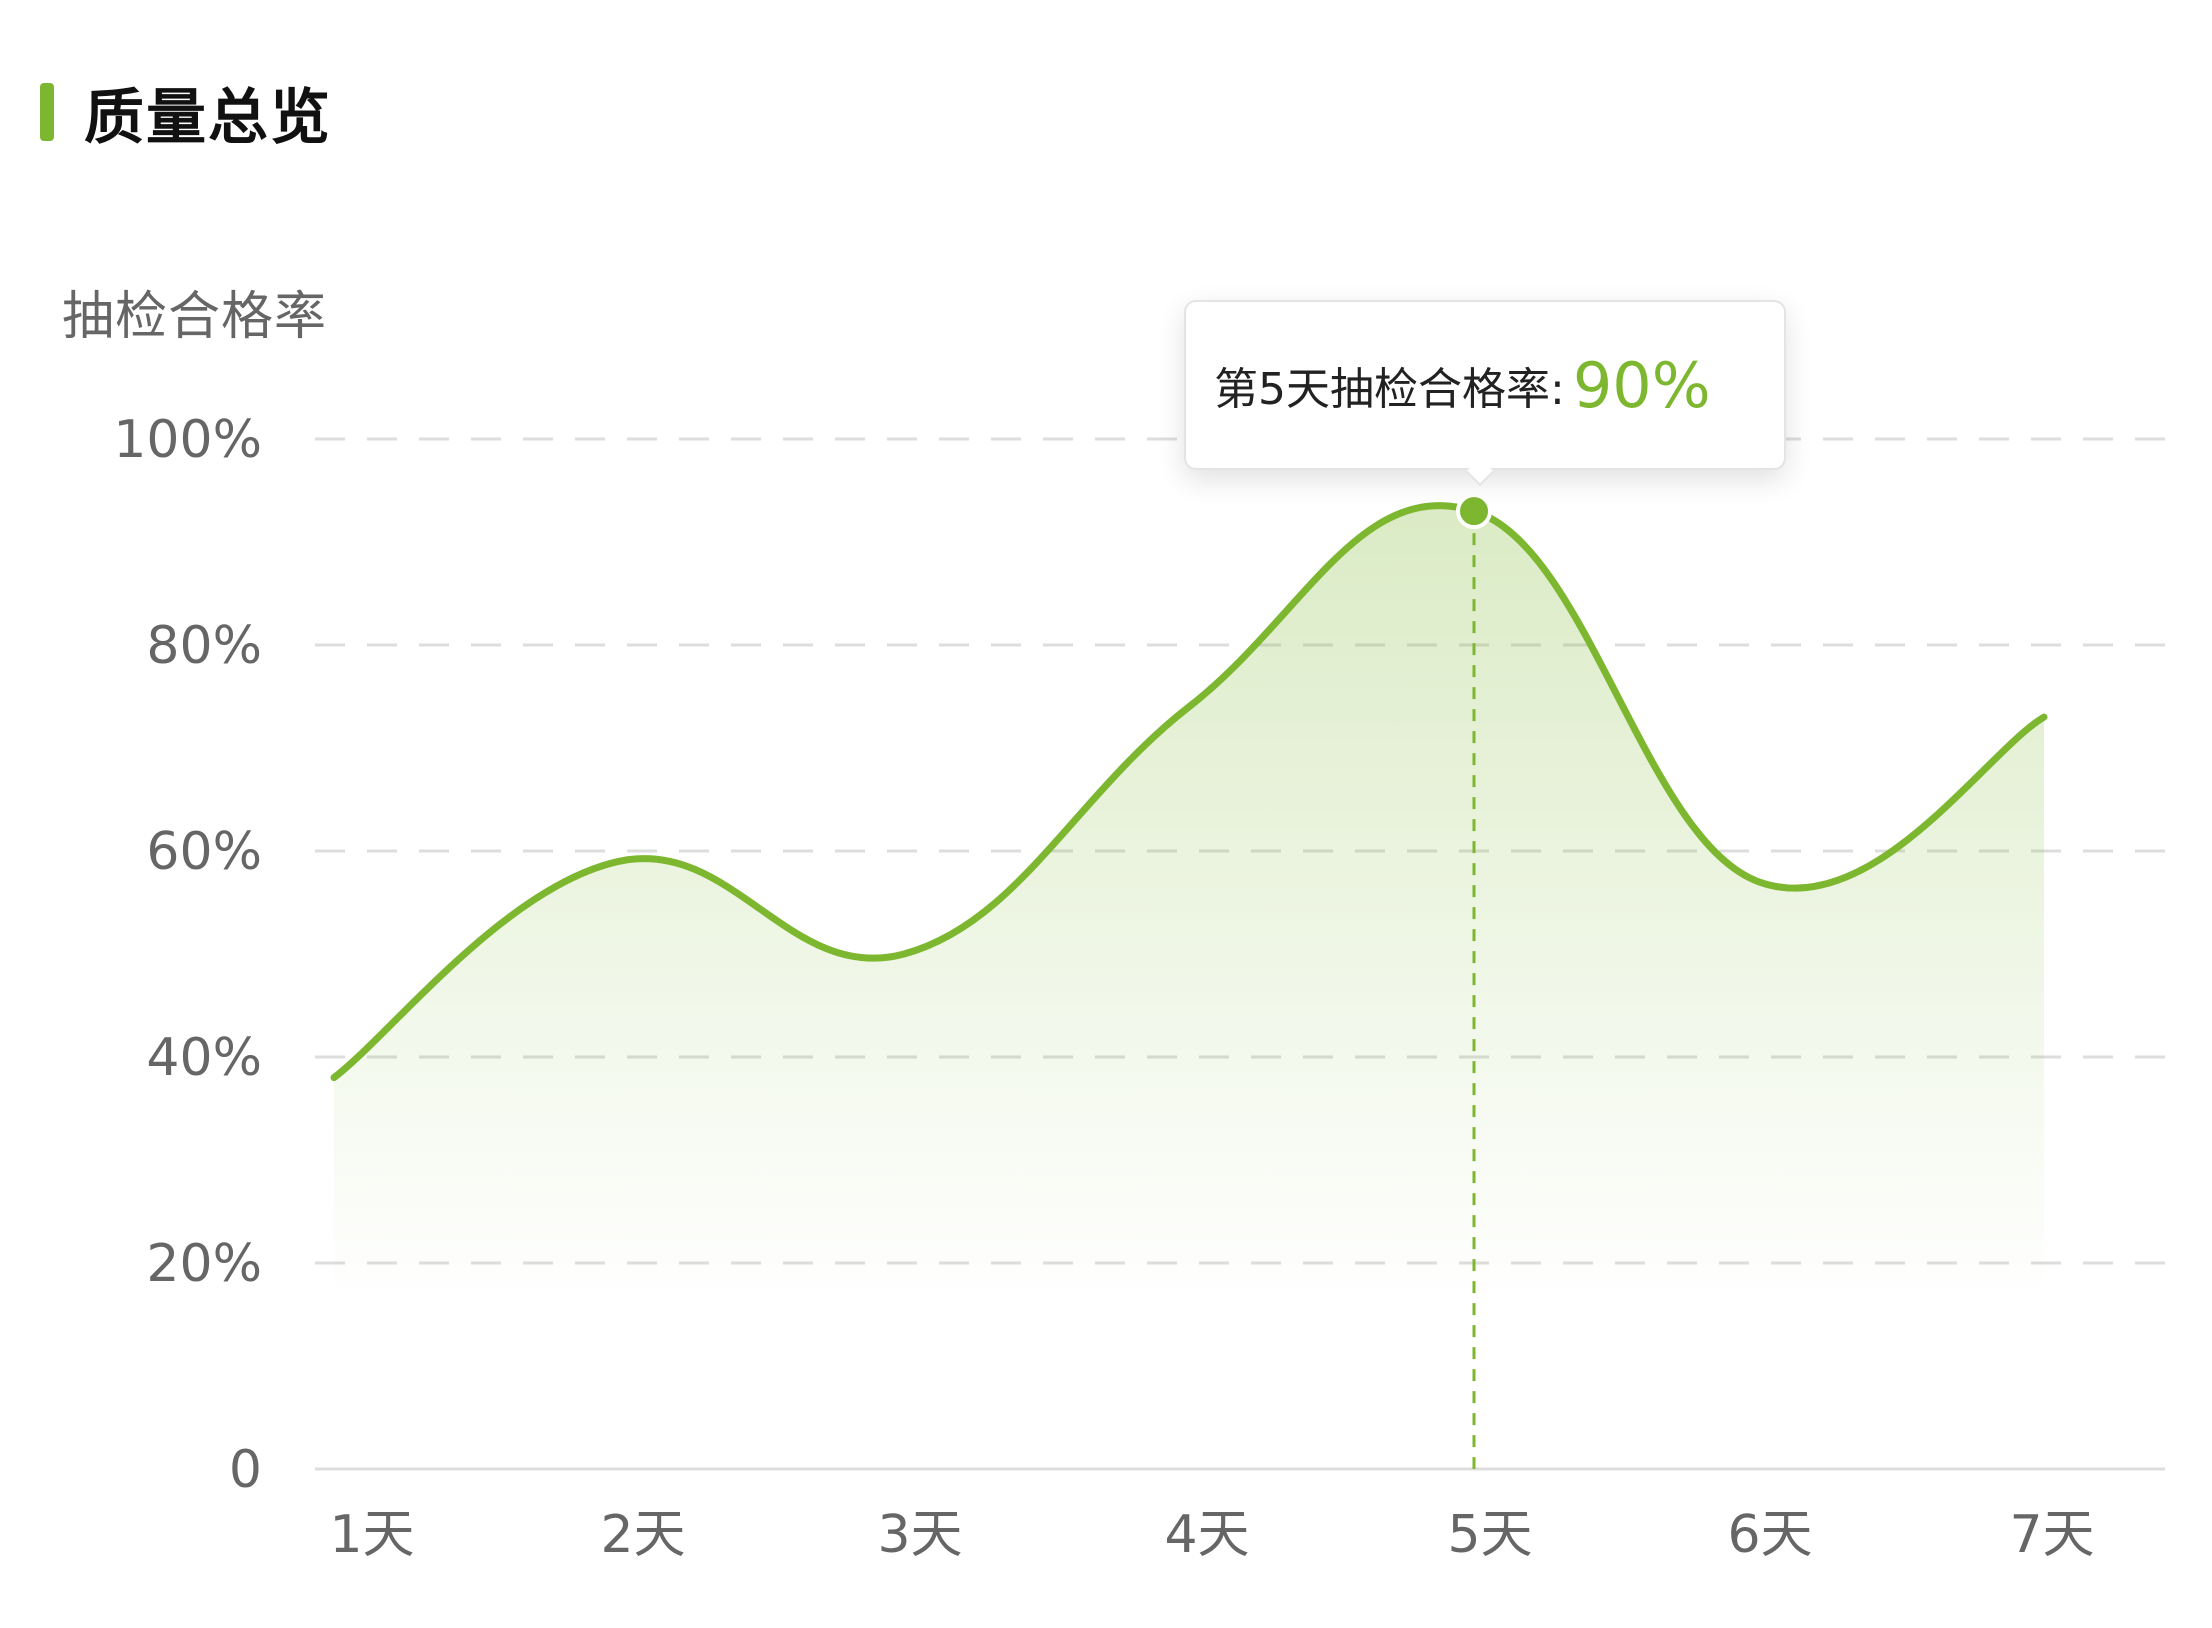 The height and width of the screenshot is (1628, 2212). I want to click on x-tick-label: 3天, so click(919, 1535).